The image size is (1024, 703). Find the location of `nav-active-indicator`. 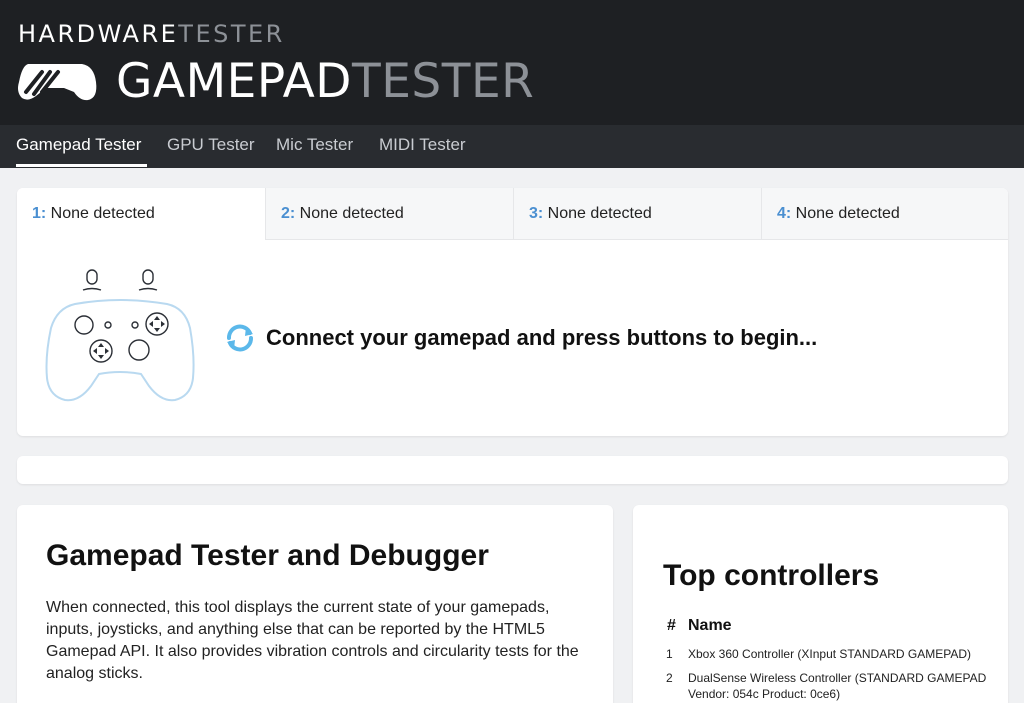

nav-active-indicator is located at coordinates (81, 165).